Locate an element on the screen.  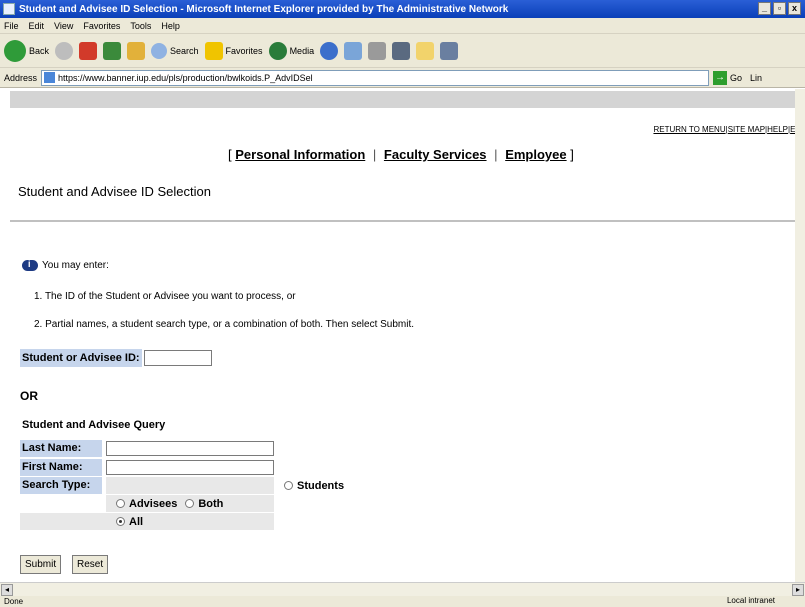
nav-employee: Employee is located at coordinates (535, 154).